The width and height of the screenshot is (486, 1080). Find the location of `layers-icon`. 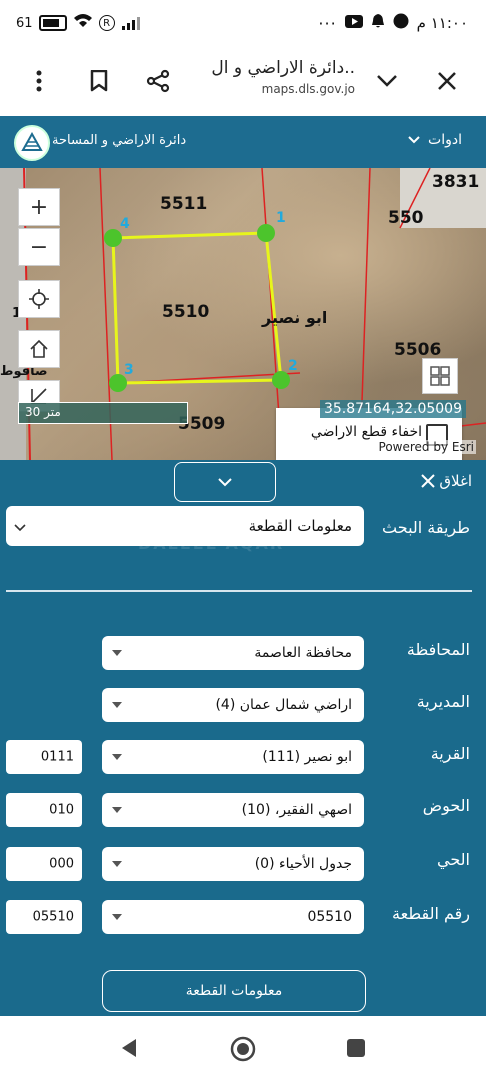

layers-icon is located at coordinates (440, 376).